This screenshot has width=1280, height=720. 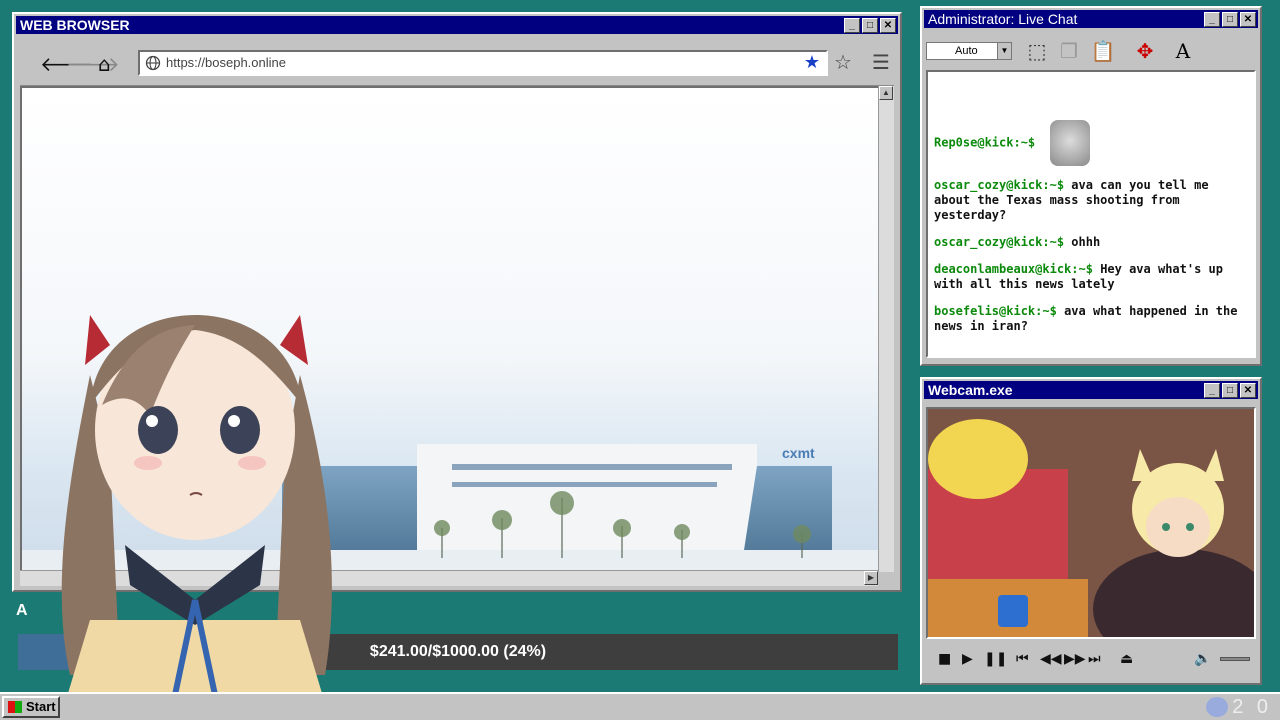 What do you see at coordinates (1086, 242) in the screenshot?
I see `chat-text: ohhh` at bounding box center [1086, 242].